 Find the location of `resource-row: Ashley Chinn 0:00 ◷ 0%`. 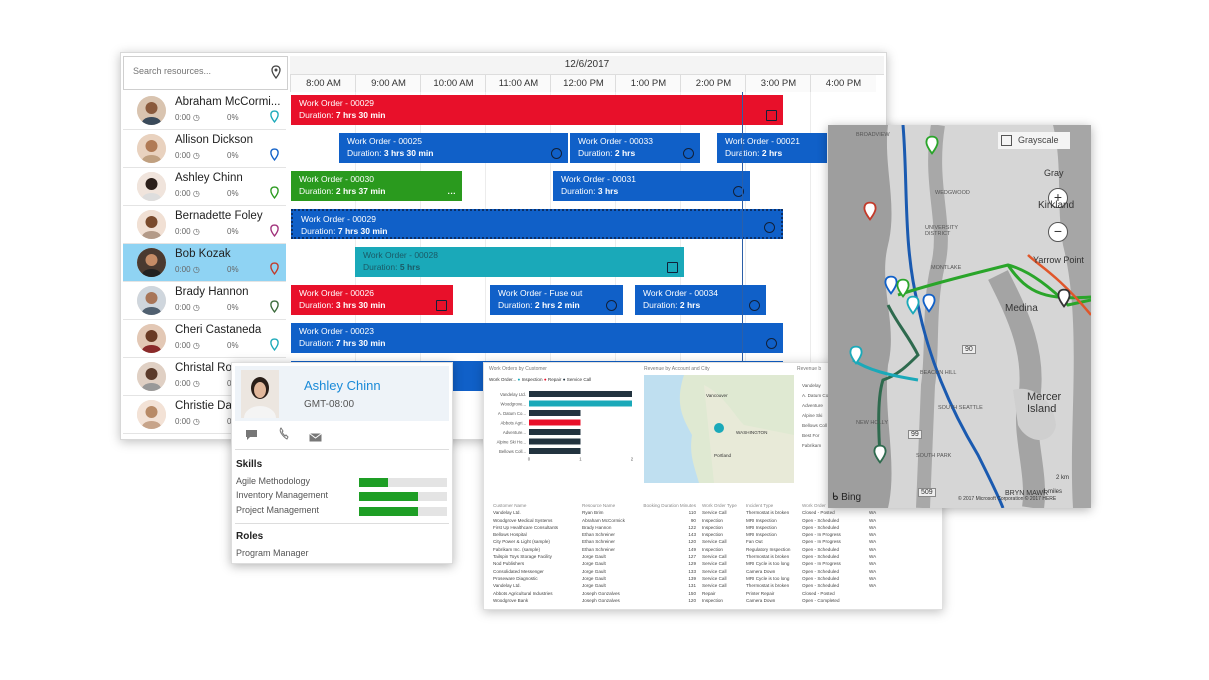

resource-row: Ashley Chinn 0:00 ◷ 0% is located at coordinates (204, 187).